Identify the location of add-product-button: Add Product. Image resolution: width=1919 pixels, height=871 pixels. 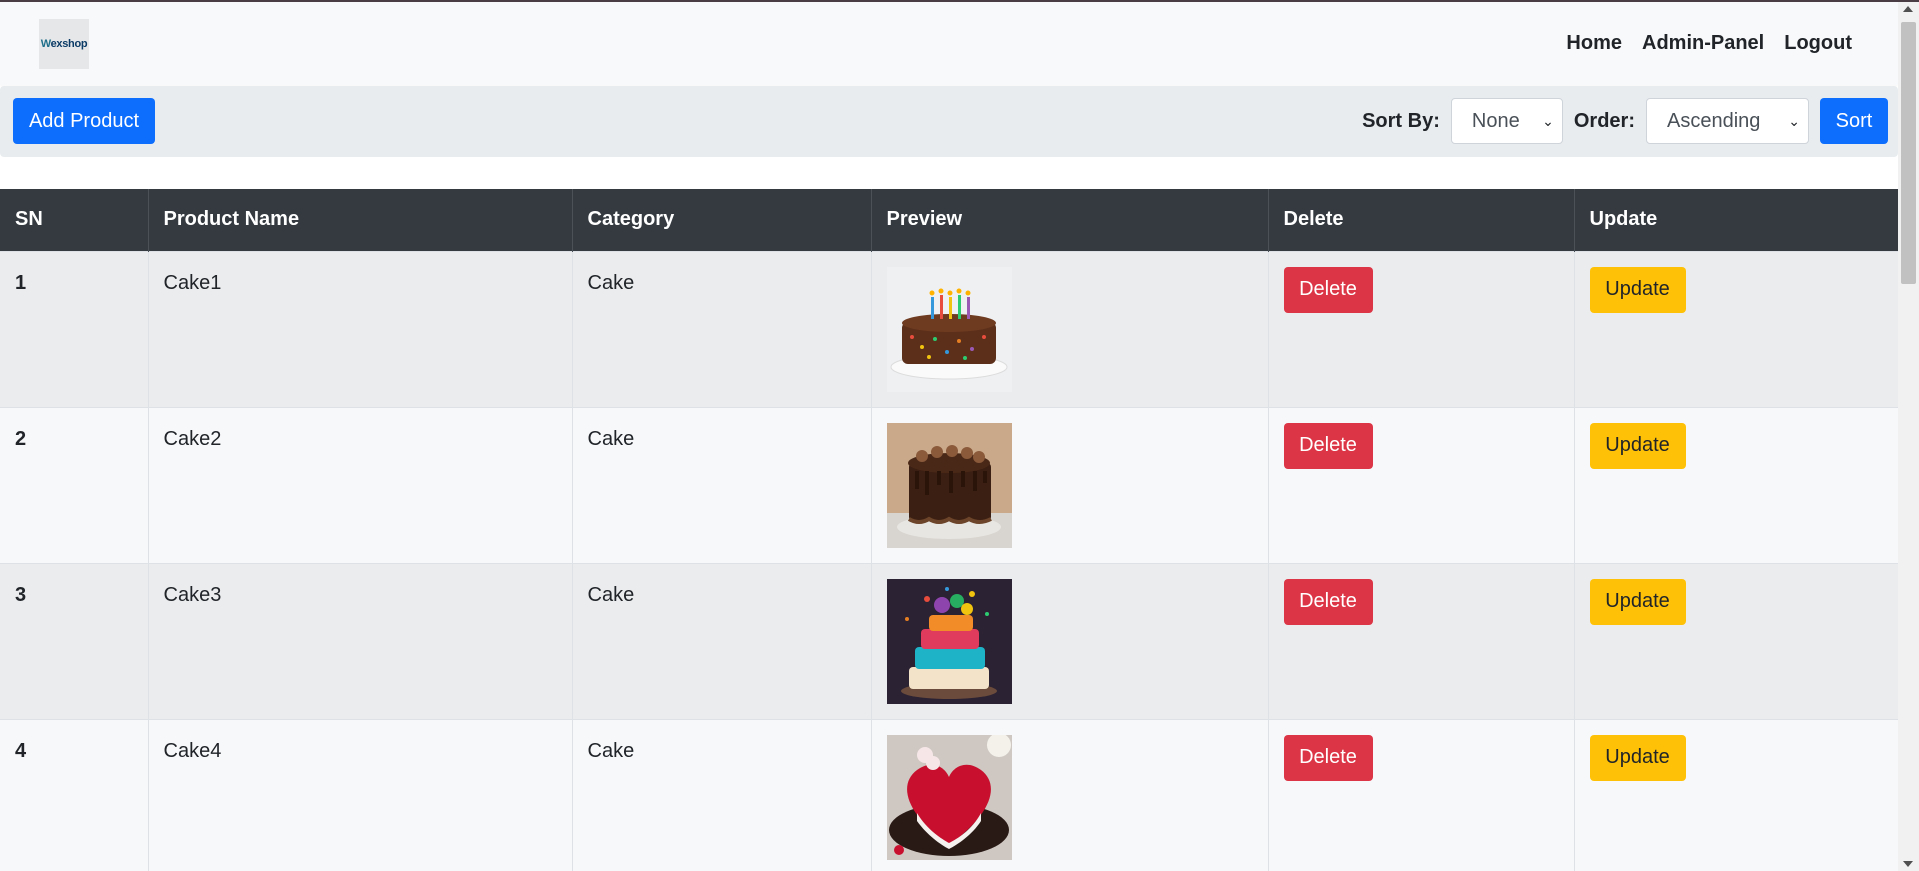
(84, 121).